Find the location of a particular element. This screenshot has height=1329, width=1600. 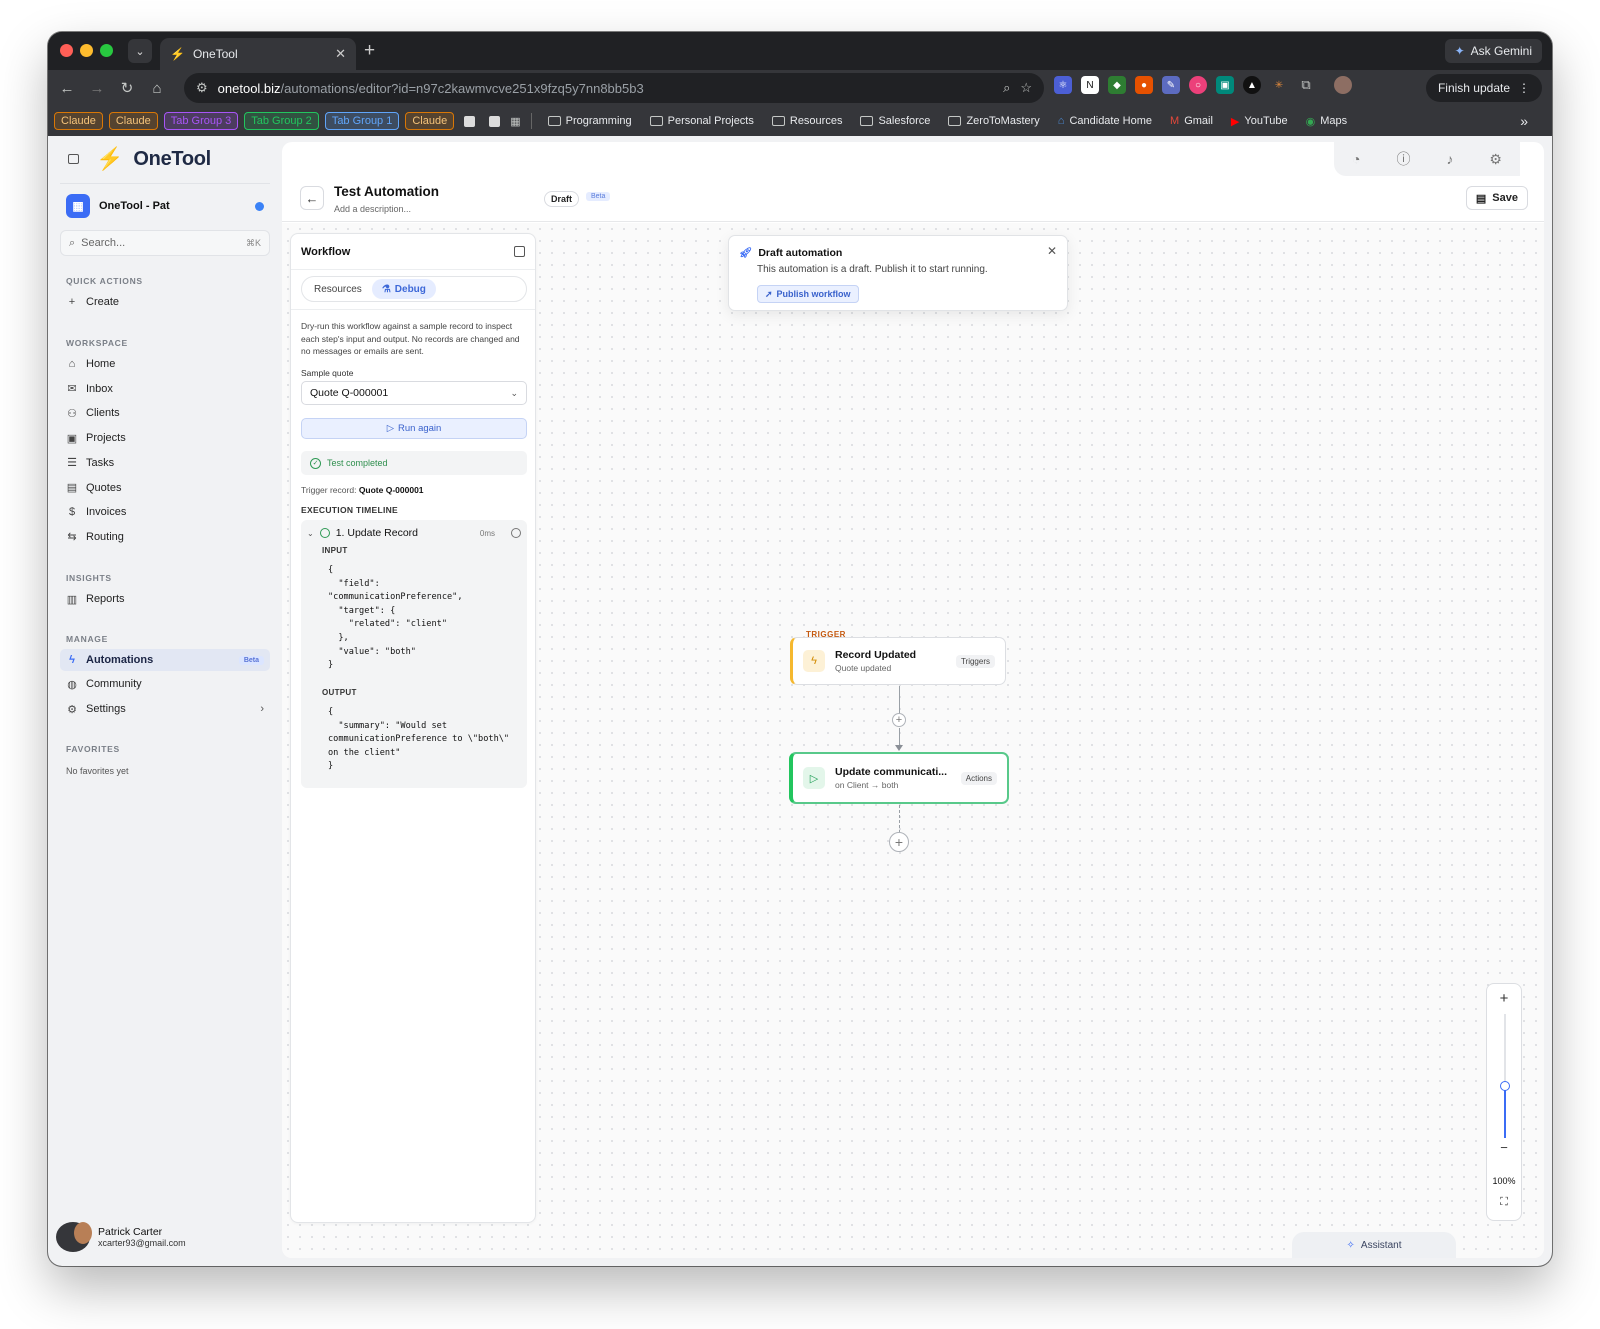

extension-green-icon: ◆ is located at coordinates (1117, 85).